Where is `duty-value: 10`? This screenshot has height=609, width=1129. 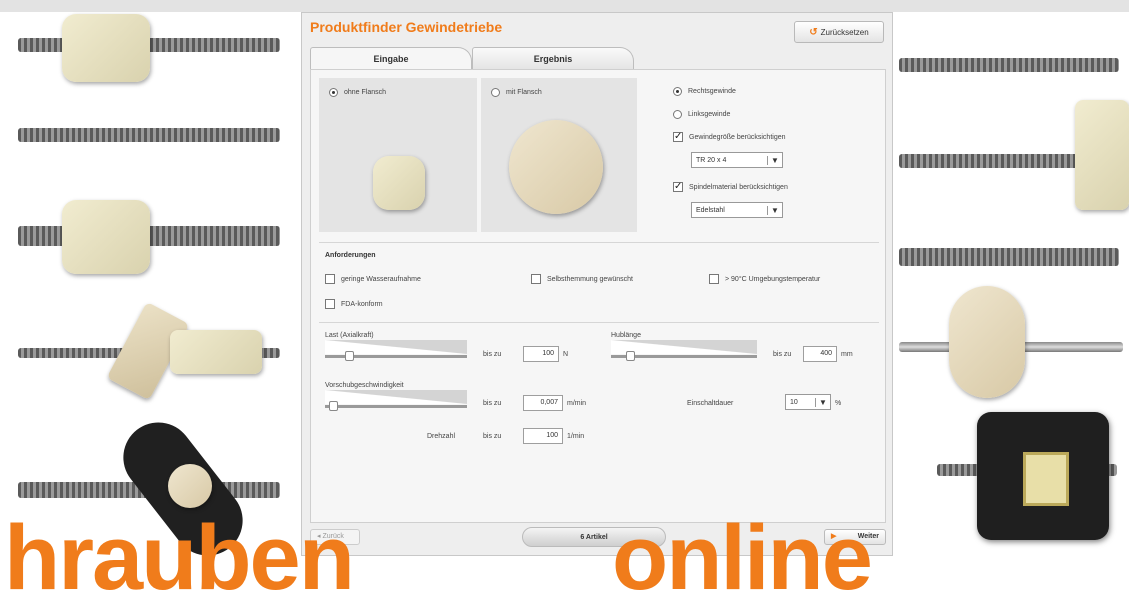 duty-value: 10 is located at coordinates (794, 402).